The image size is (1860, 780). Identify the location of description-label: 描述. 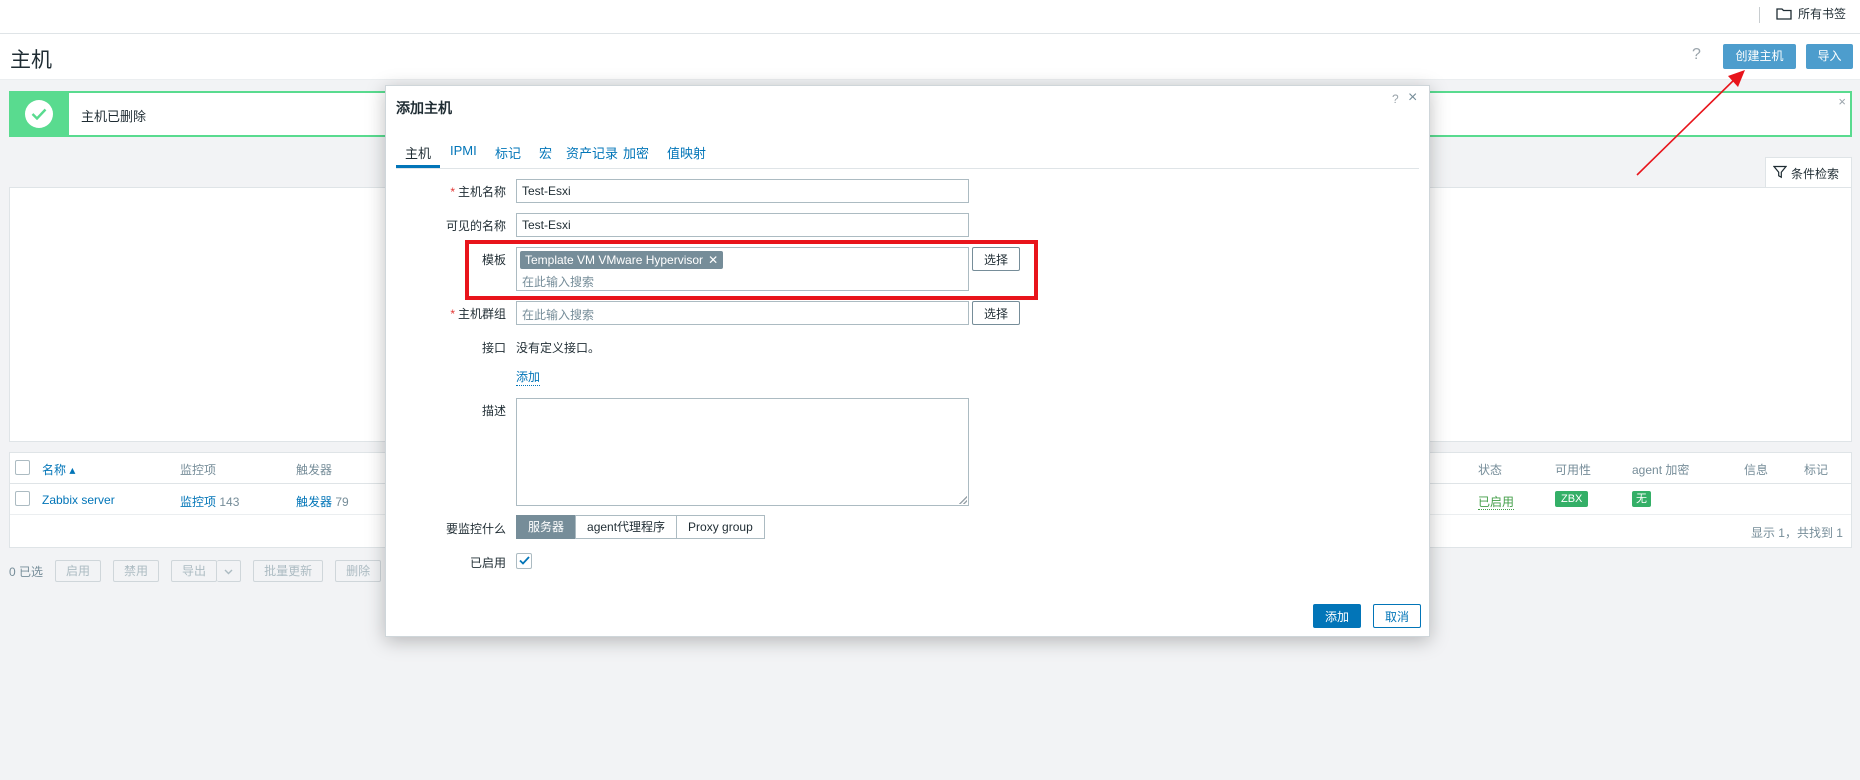
(493, 411).